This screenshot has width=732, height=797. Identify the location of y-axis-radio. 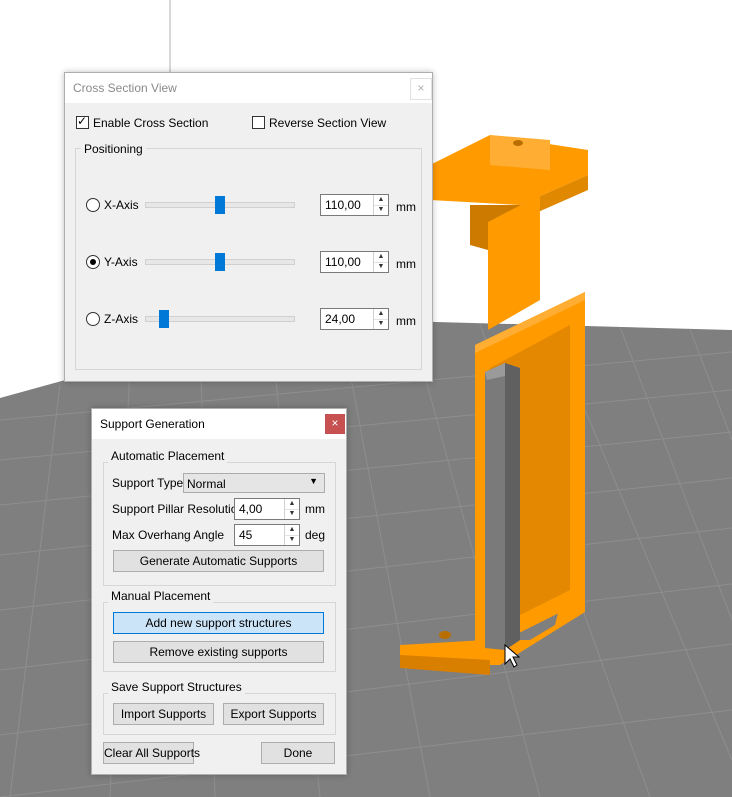
(93, 262).